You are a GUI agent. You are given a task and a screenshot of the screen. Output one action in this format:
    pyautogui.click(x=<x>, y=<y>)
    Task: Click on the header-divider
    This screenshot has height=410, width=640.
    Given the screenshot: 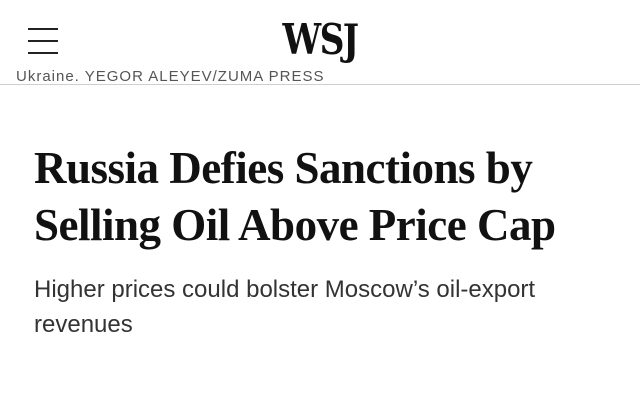 What is the action you would take?
    pyautogui.click(x=320, y=84)
    